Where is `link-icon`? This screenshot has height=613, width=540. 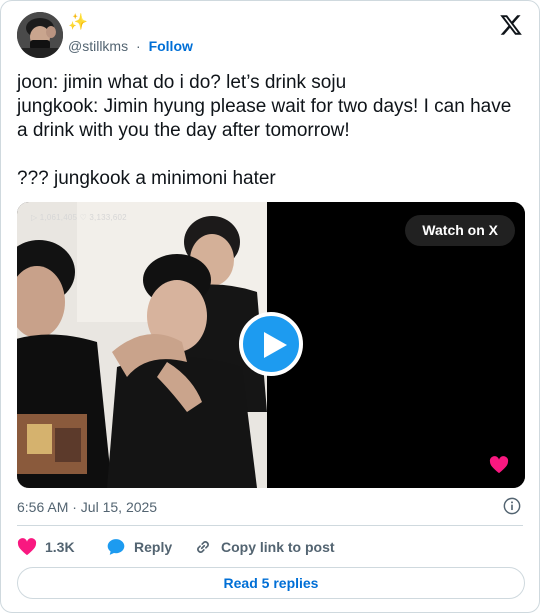
link-icon is located at coordinates (203, 547).